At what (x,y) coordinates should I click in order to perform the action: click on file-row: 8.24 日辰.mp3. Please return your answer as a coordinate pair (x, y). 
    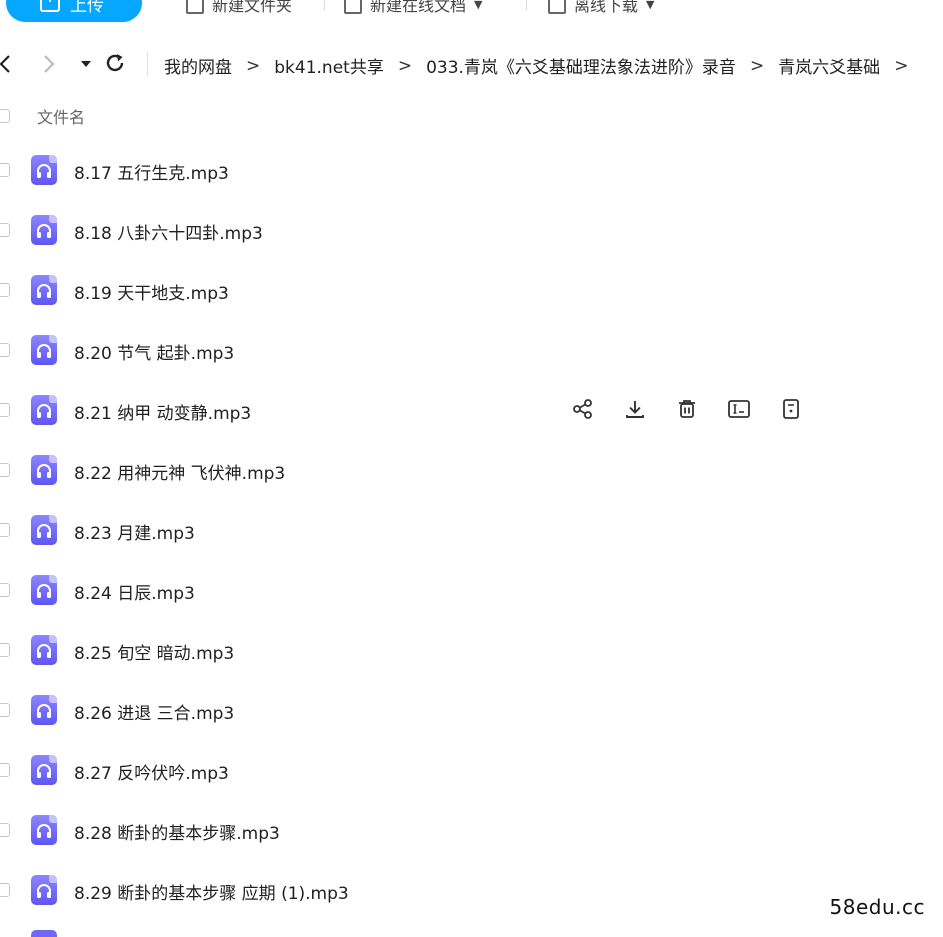
    Looking at the image, I should click on (471, 590).